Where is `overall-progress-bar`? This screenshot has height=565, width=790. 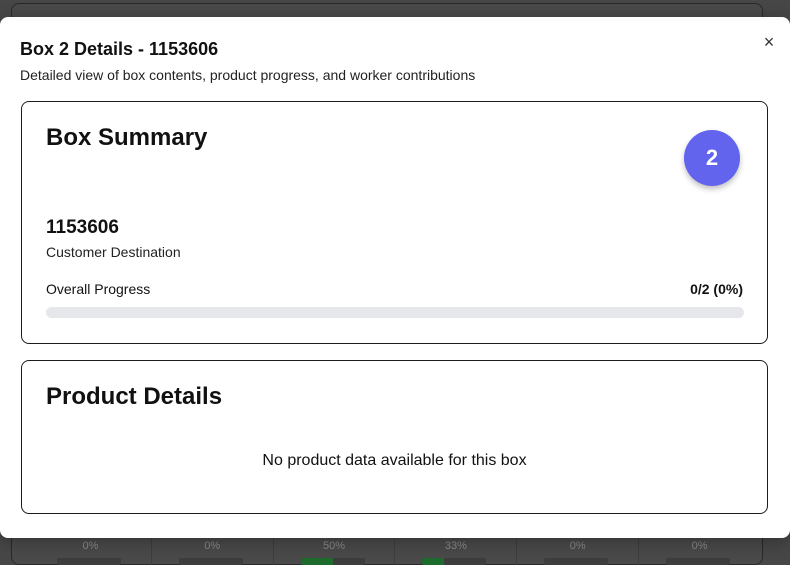 overall-progress-bar is located at coordinates (395, 312).